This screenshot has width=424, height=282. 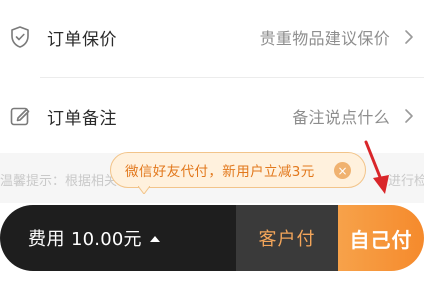 What do you see at coordinates (324, 38) in the screenshot?
I see `insurance-value: 贵重物品建议保价` at bounding box center [324, 38].